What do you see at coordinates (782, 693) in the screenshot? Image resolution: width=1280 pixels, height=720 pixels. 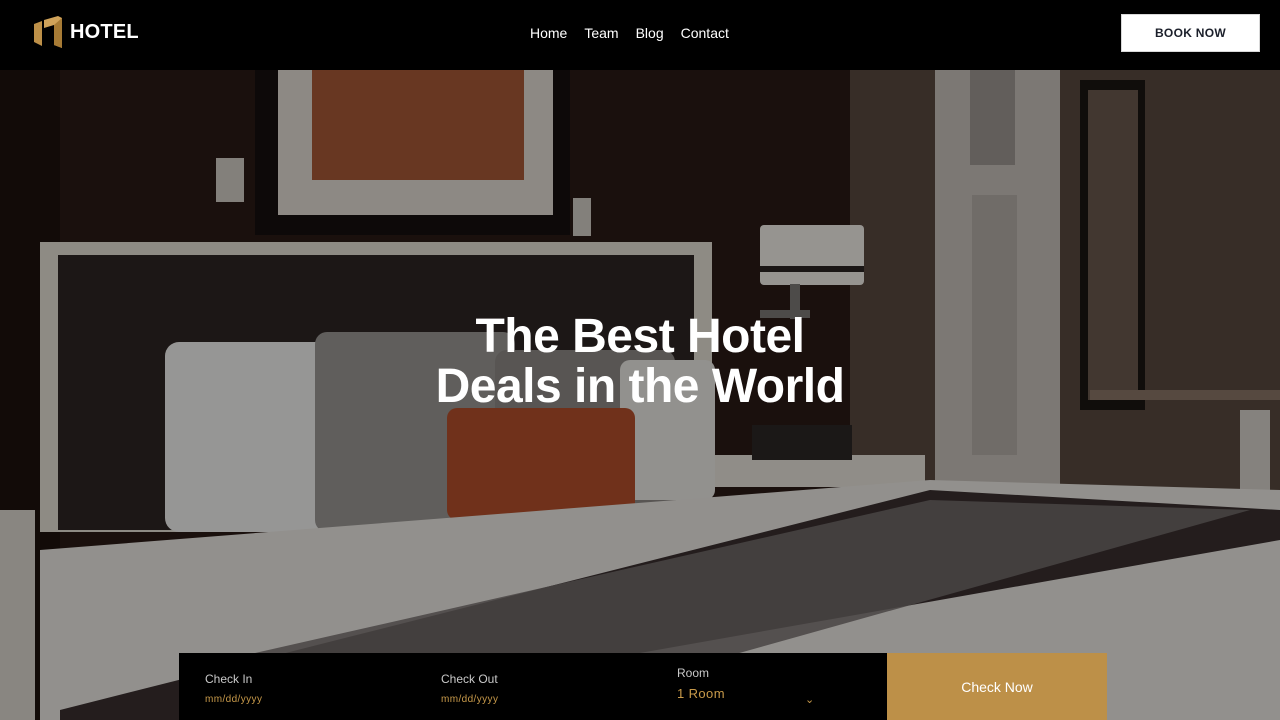 I see `room-select: 1 Room` at bounding box center [782, 693].